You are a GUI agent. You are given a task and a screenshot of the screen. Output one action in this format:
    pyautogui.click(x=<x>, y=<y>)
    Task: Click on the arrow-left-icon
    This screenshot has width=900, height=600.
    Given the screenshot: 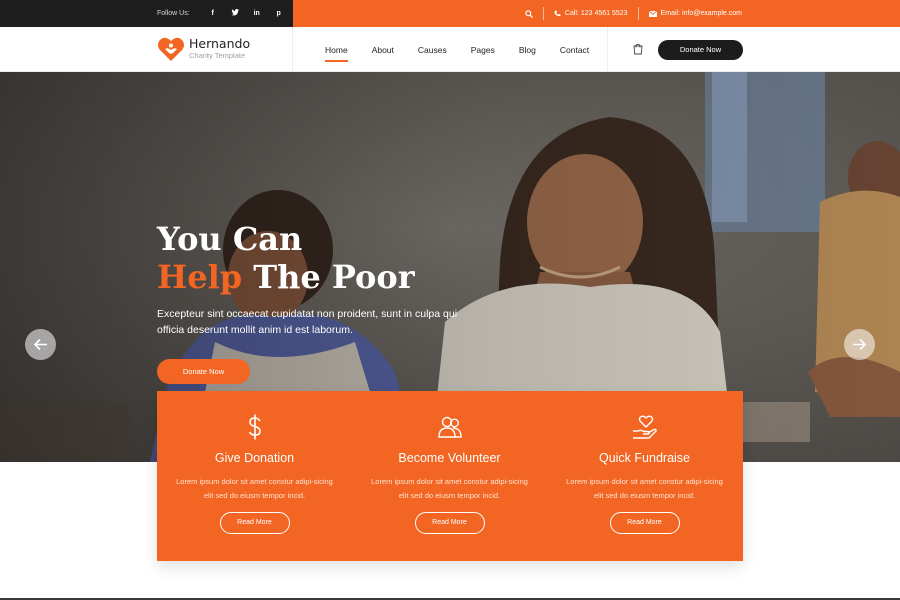 What is the action you would take?
    pyautogui.click(x=40, y=344)
    